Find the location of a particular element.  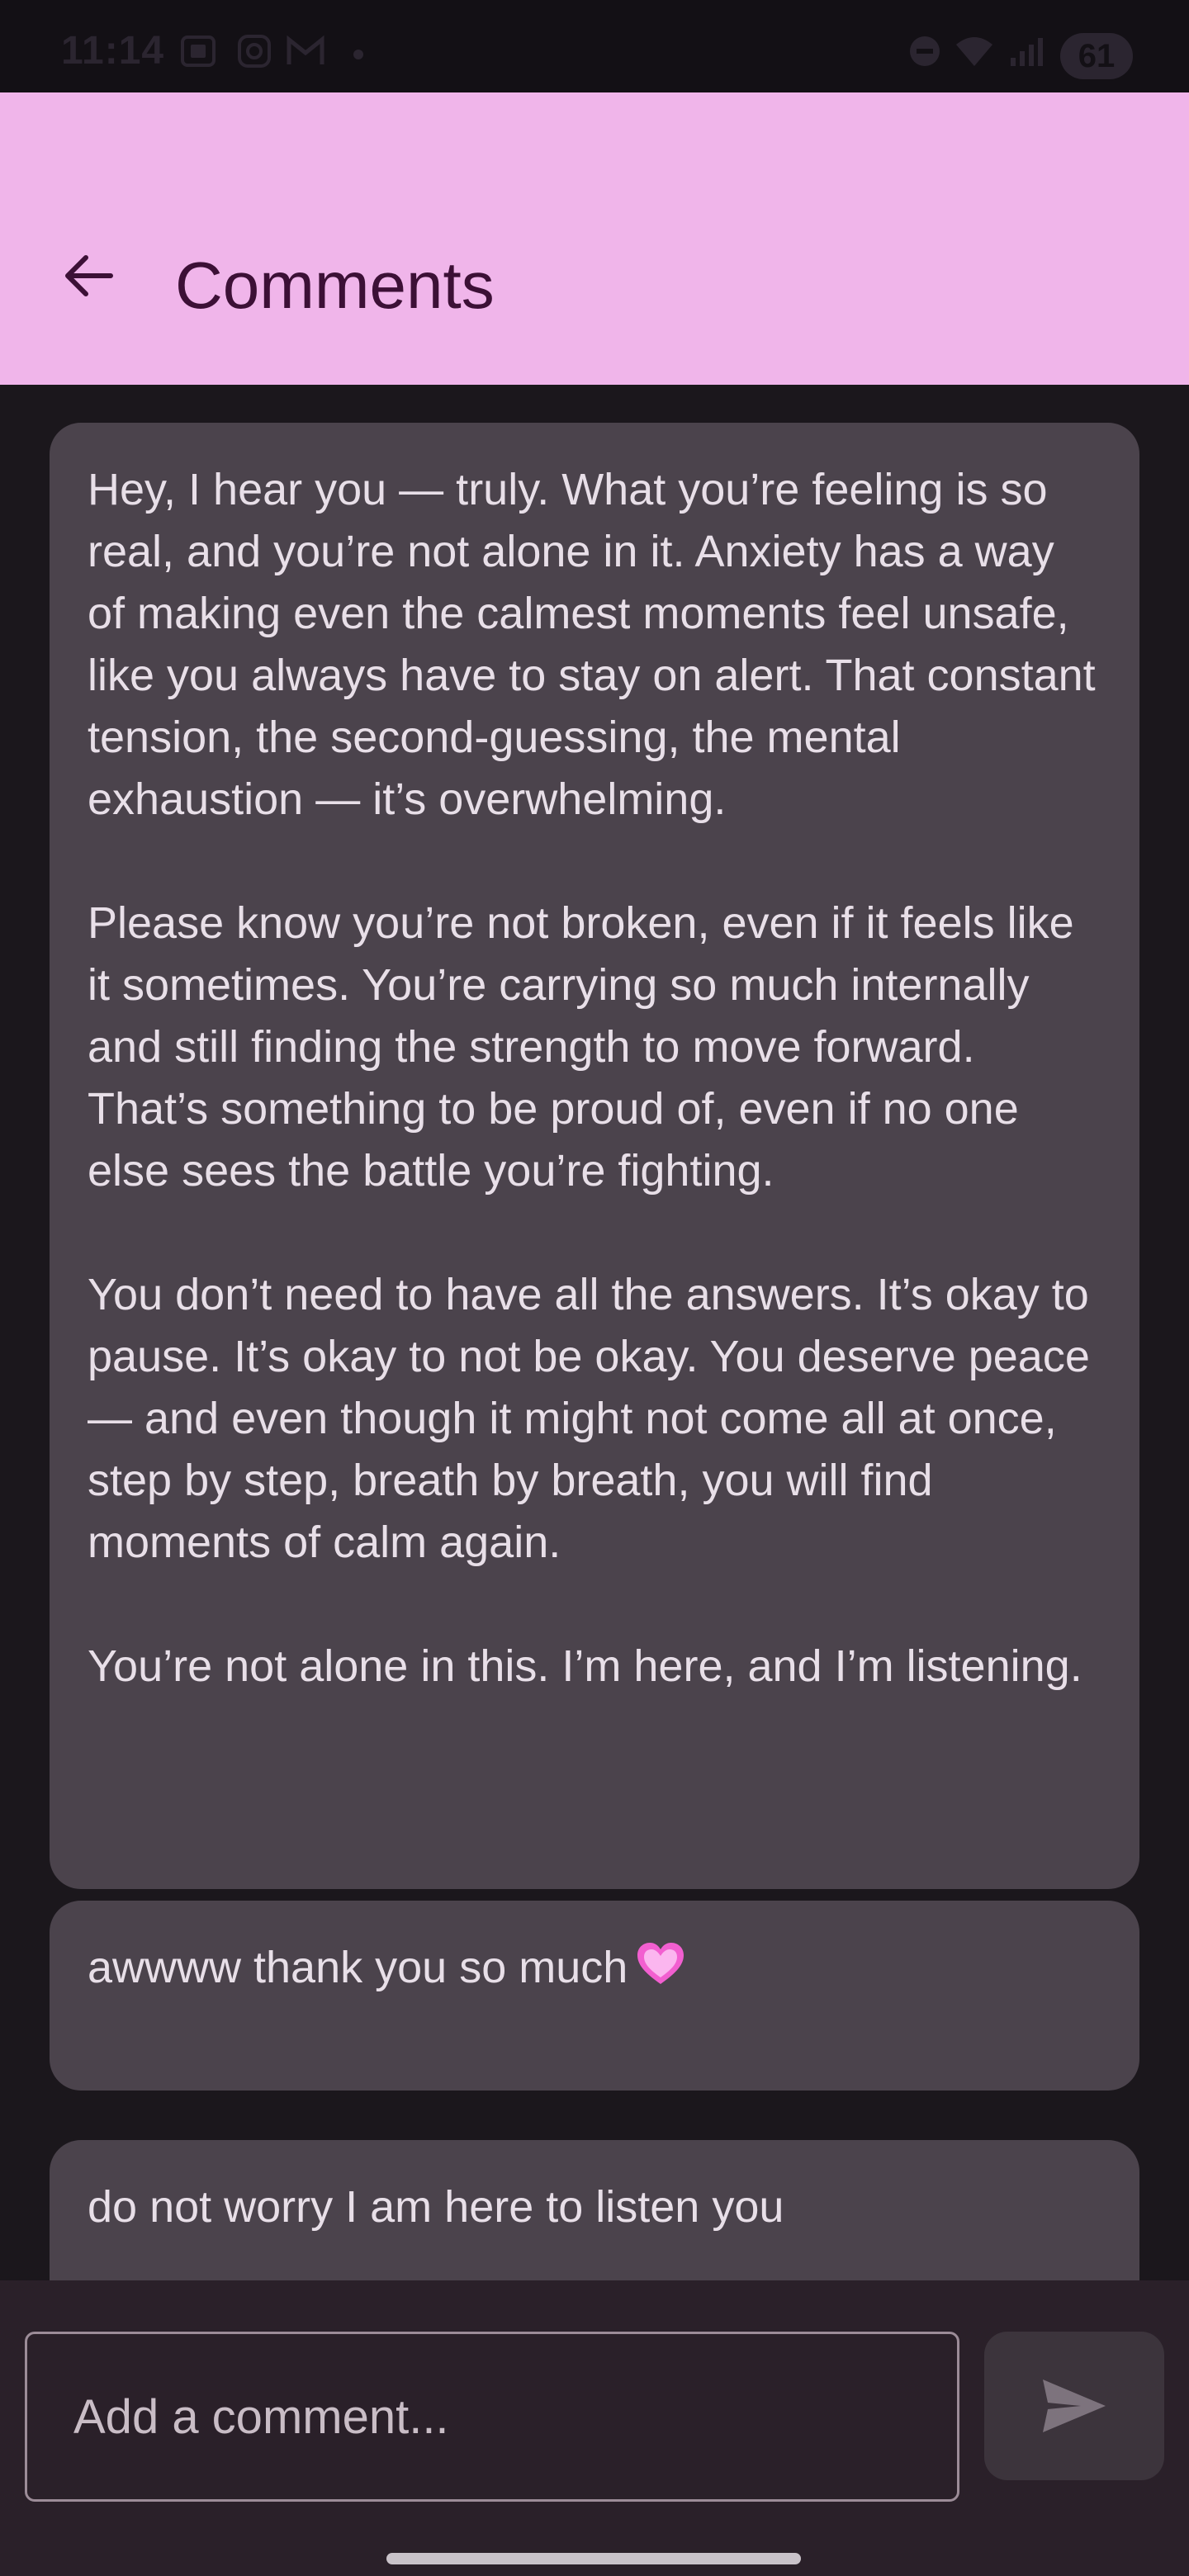

comment-input is located at coordinates (492, 2417).